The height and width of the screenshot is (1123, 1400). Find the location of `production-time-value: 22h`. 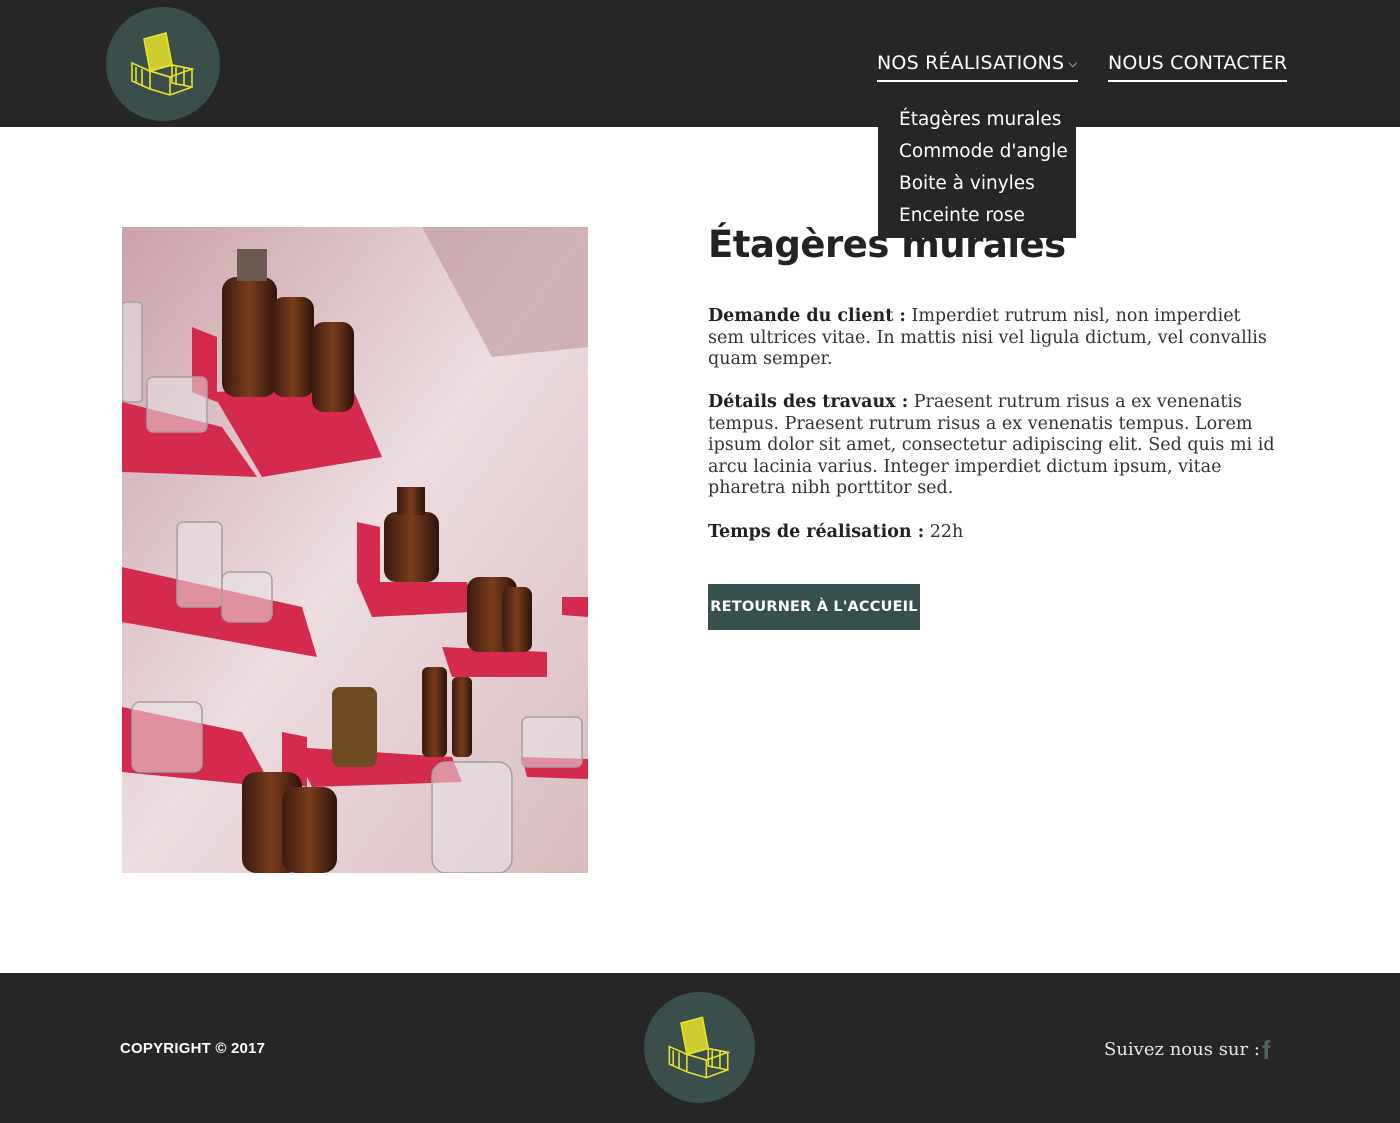

production-time-value: 22h is located at coordinates (944, 532).